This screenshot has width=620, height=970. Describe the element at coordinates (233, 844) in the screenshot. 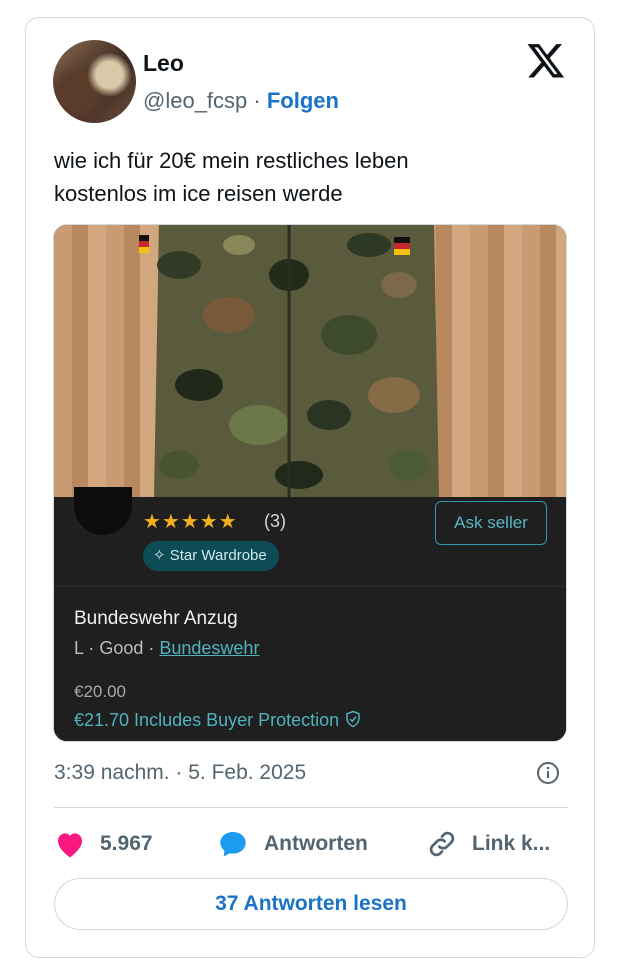

I see `reply-bubble-icon` at that location.